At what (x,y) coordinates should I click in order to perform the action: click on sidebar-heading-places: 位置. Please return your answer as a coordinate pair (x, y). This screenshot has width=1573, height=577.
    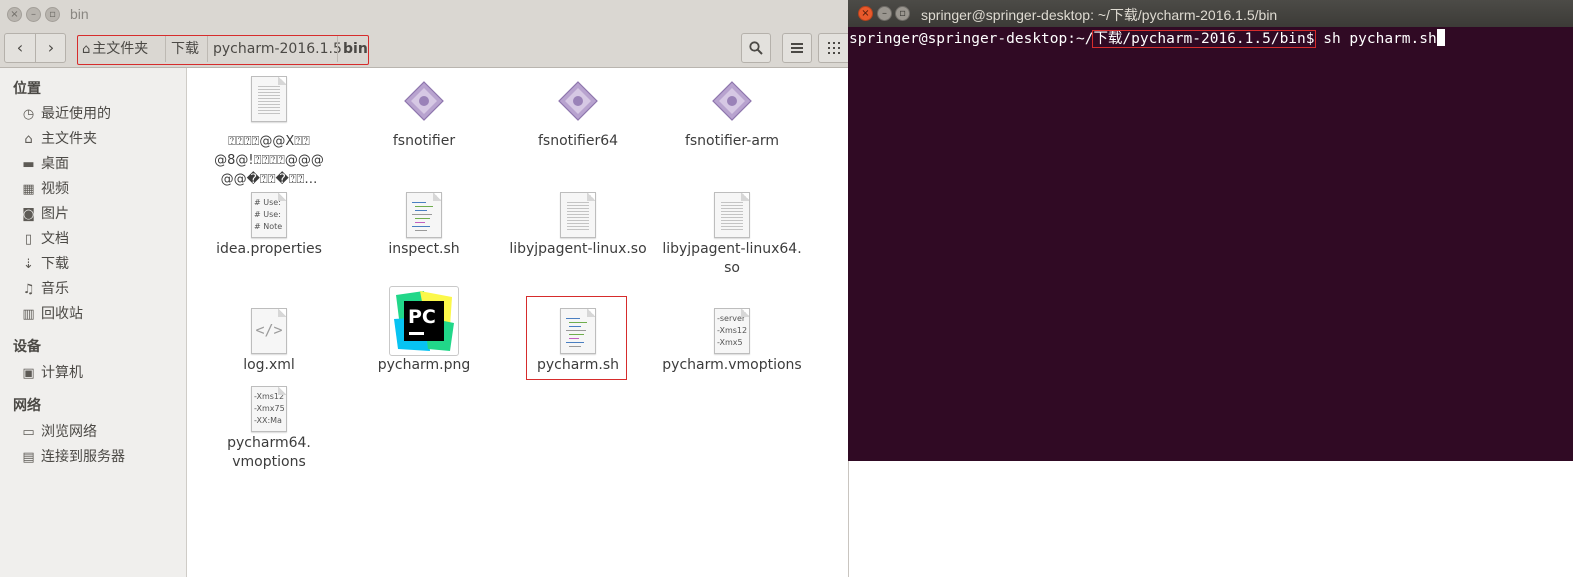
    Looking at the image, I should click on (27, 89).